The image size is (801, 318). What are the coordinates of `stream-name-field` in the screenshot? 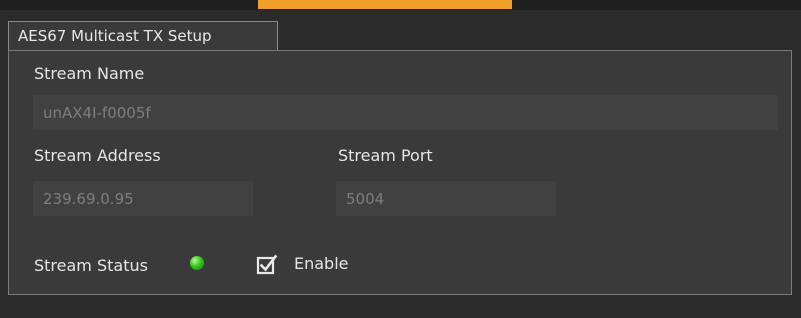 It's located at (405, 112).